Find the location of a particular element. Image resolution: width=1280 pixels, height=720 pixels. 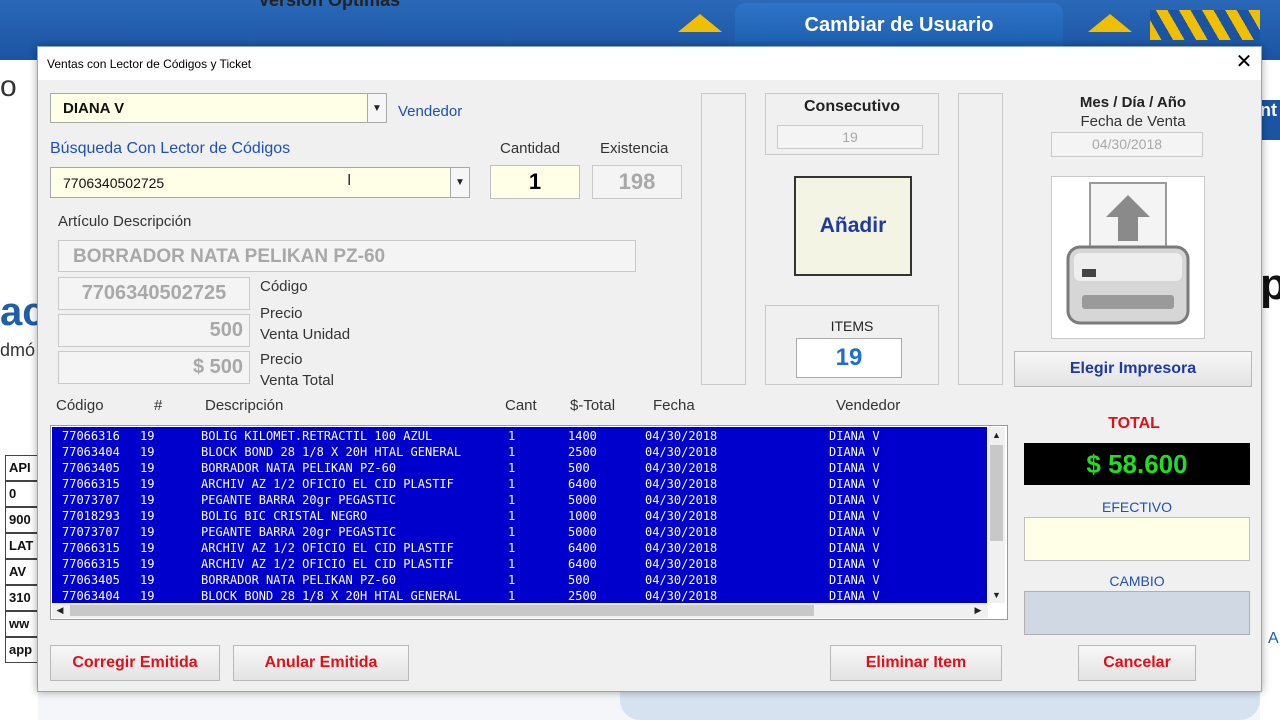

code-field: 7706340502725 is located at coordinates (154, 293).